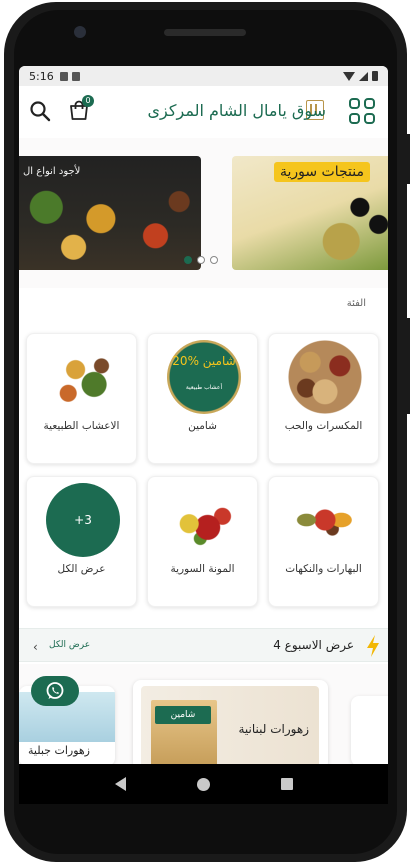 The width and height of the screenshot is (411, 864). What do you see at coordinates (110, 213) in the screenshot?
I see `banner-spices: لأجود انواع ال` at bounding box center [110, 213].